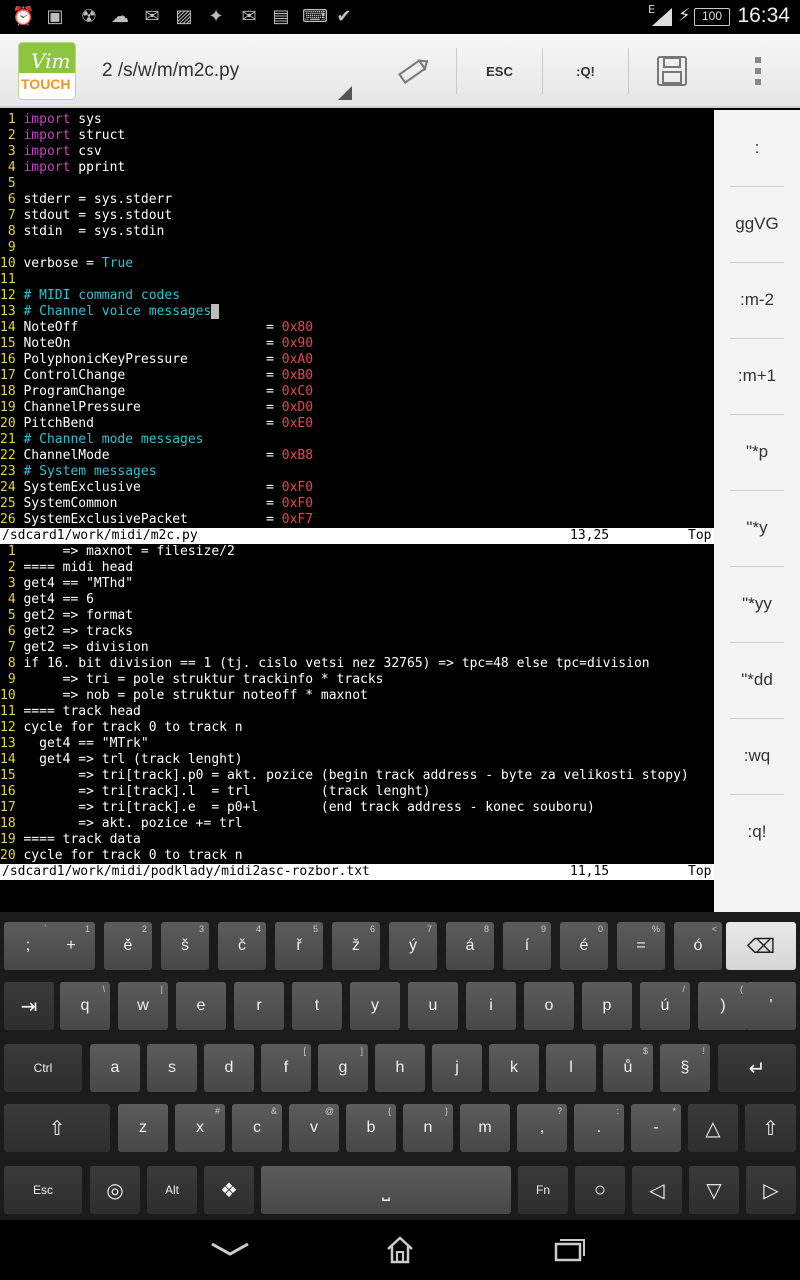  I want to click on code-line: 6 stderr = sys.stderr, so click(86, 200).